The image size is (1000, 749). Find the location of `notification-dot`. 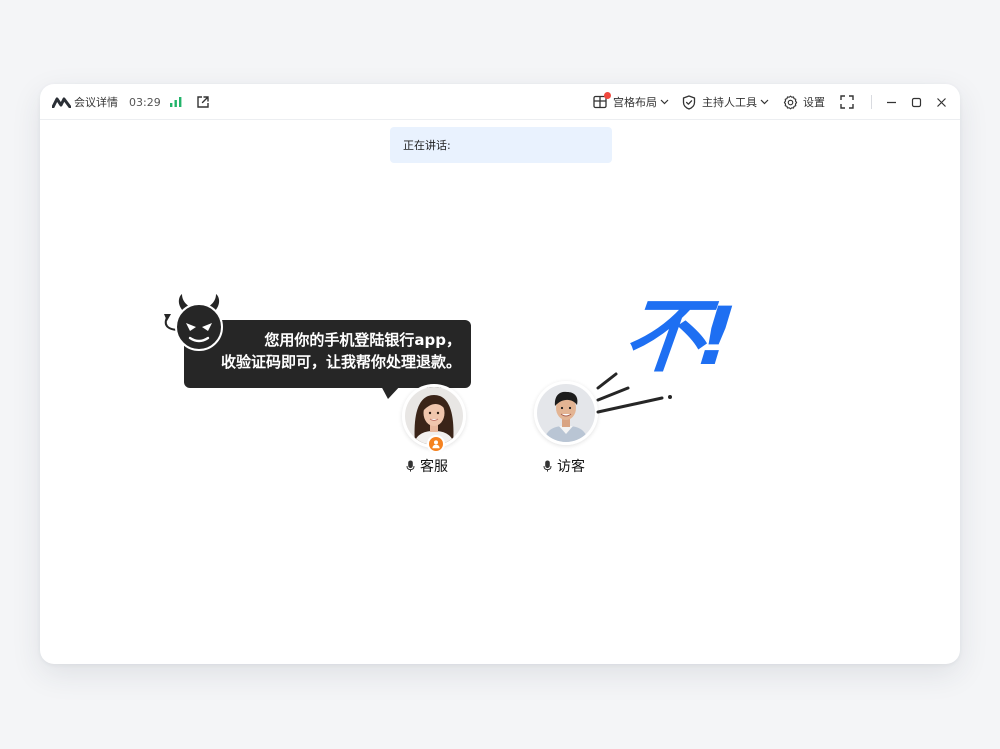

notification-dot is located at coordinates (607, 95).